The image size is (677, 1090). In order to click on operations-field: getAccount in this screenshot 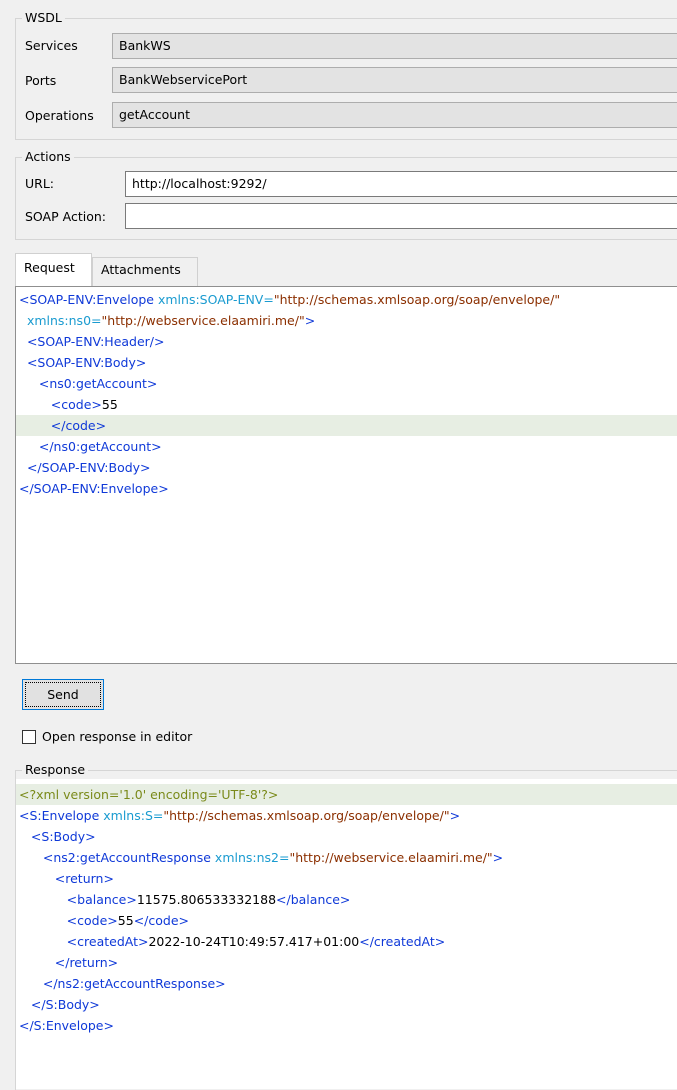, I will do `click(394, 115)`.